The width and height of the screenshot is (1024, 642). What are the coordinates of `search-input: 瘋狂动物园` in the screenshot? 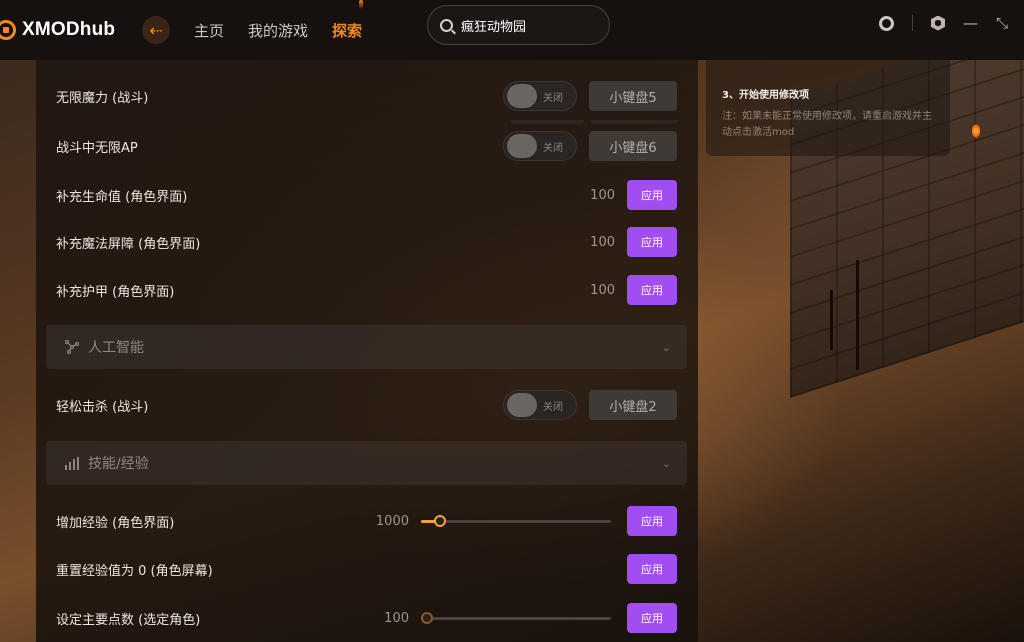 It's located at (518, 25).